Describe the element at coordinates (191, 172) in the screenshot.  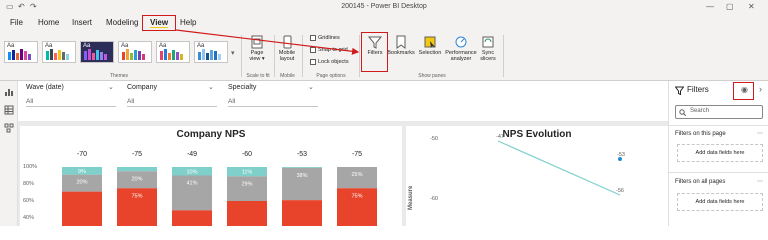
I see `segment-label: 10%` at that location.